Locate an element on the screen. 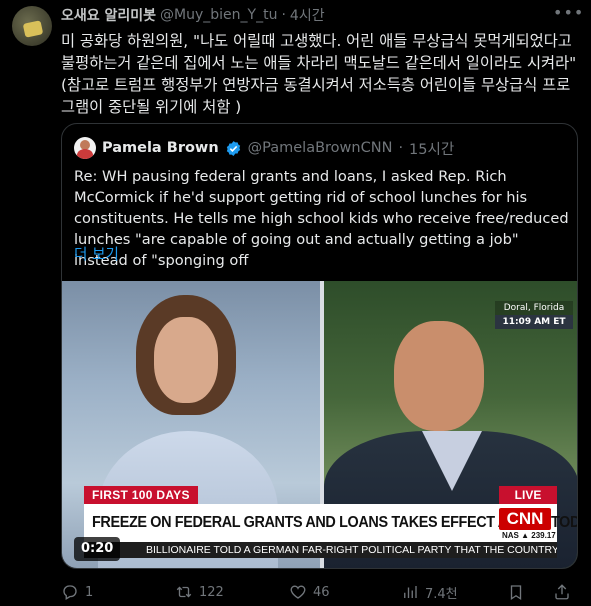 Image resolution: width=591 pixels, height=606 pixels. share-icon is located at coordinates (562, 592).